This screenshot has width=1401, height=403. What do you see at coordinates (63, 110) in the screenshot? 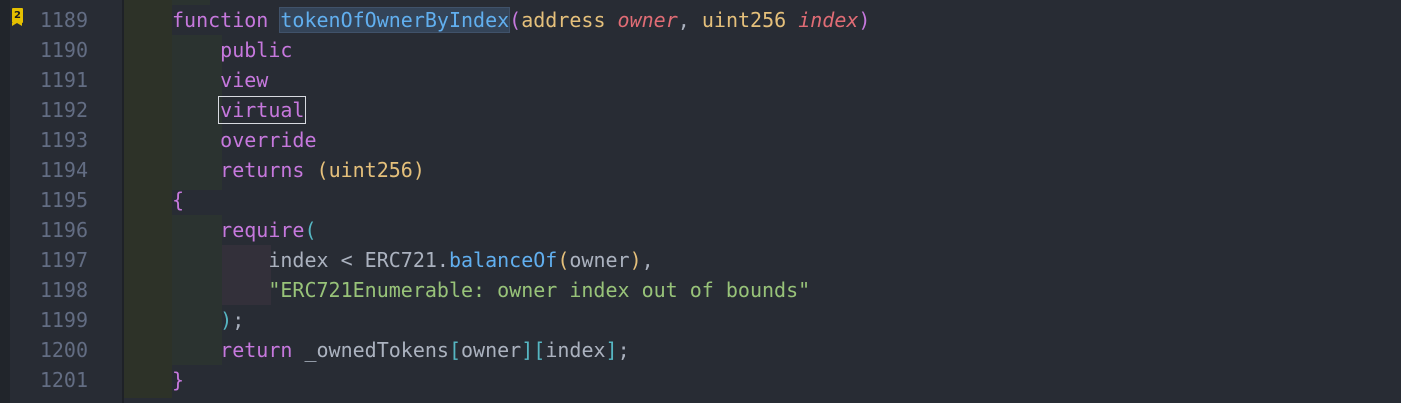
I see `line-number: 1192` at bounding box center [63, 110].